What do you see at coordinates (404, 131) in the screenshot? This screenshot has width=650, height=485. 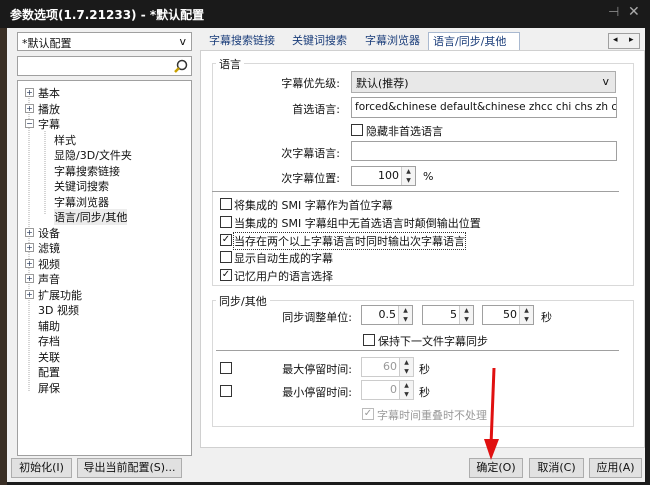 I see `hide-non-preferred-label: 隐藏非首选语言` at bounding box center [404, 131].